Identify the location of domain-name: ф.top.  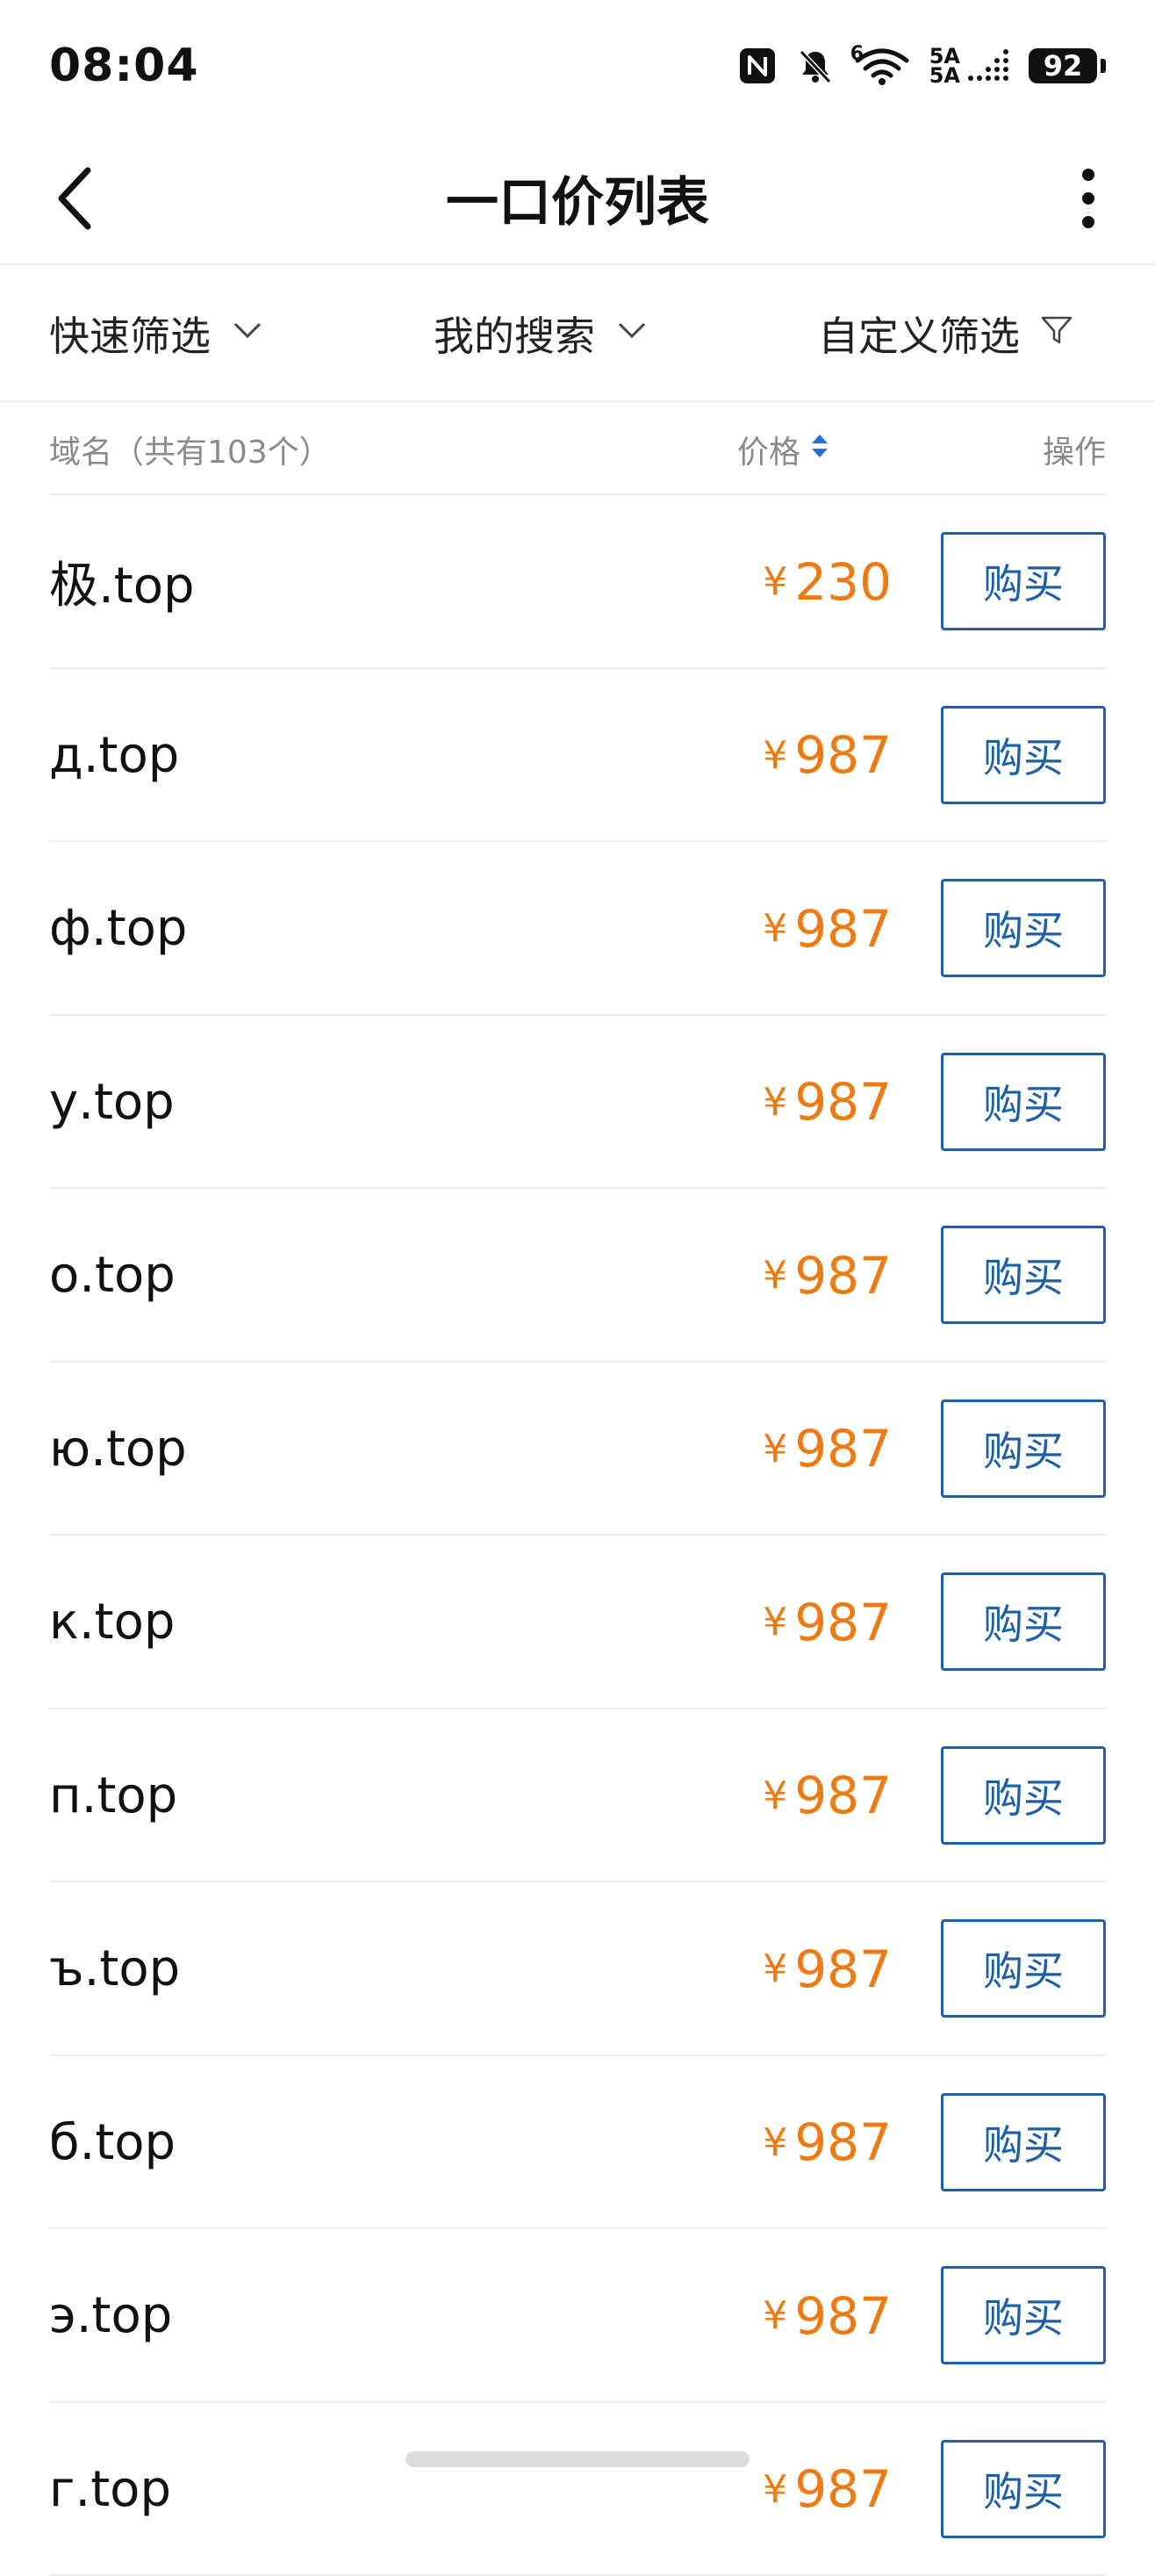
(118, 929).